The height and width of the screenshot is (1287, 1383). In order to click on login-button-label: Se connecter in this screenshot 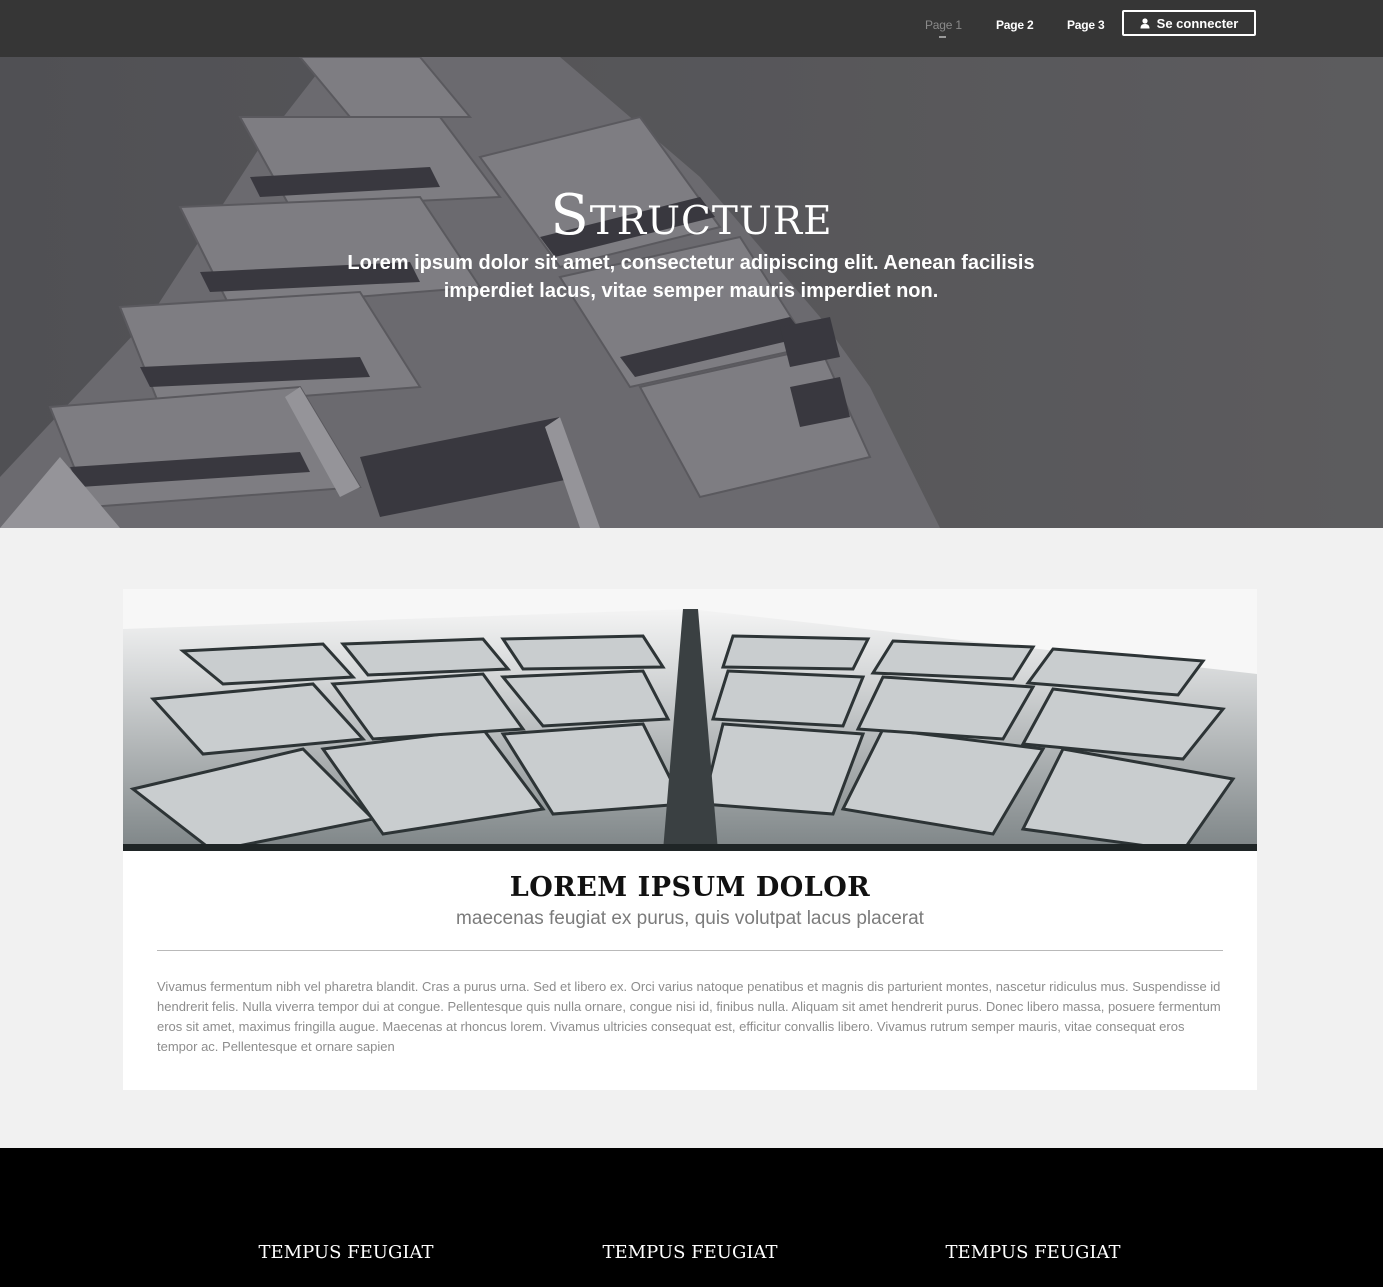, I will do `click(1197, 23)`.